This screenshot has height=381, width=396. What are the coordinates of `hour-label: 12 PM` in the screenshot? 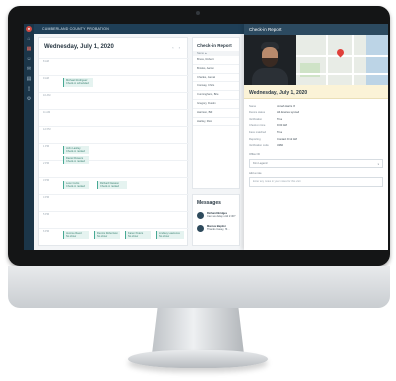 It's located at (47, 129).